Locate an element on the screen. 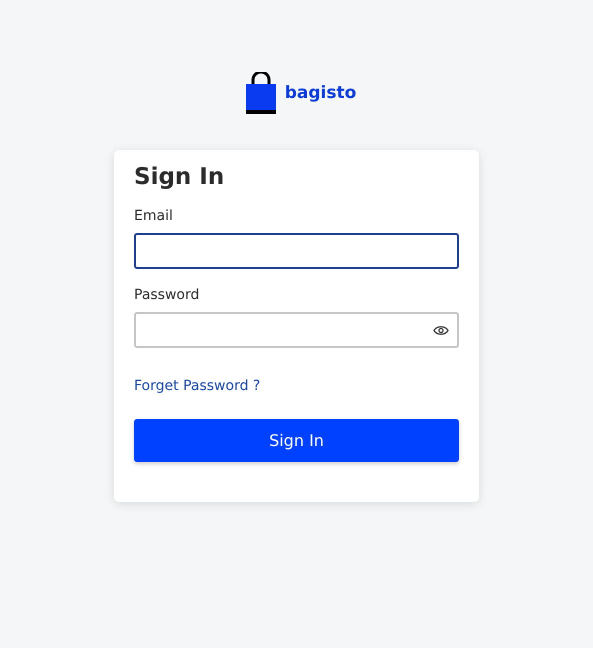  field-label: Password is located at coordinates (167, 295).